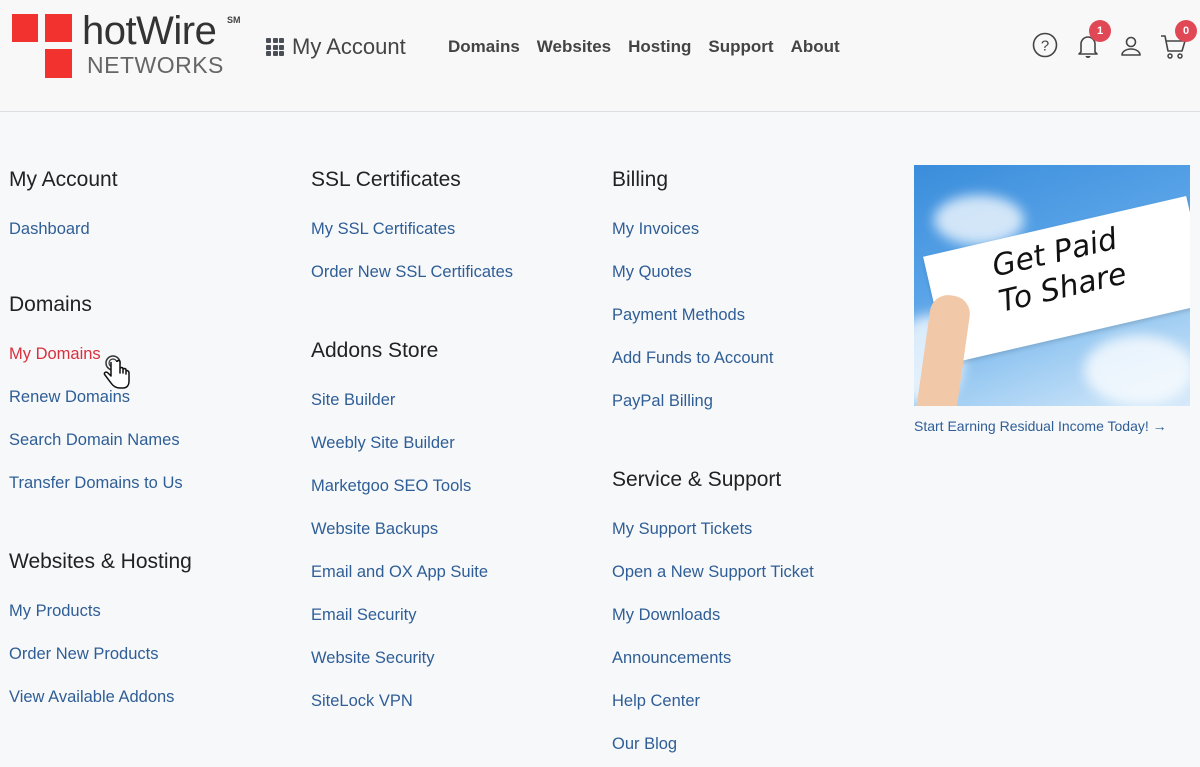 This screenshot has width=1200, height=767. What do you see at coordinates (412, 529) in the screenshot?
I see `link-website-backups: Website Backups` at bounding box center [412, 529].